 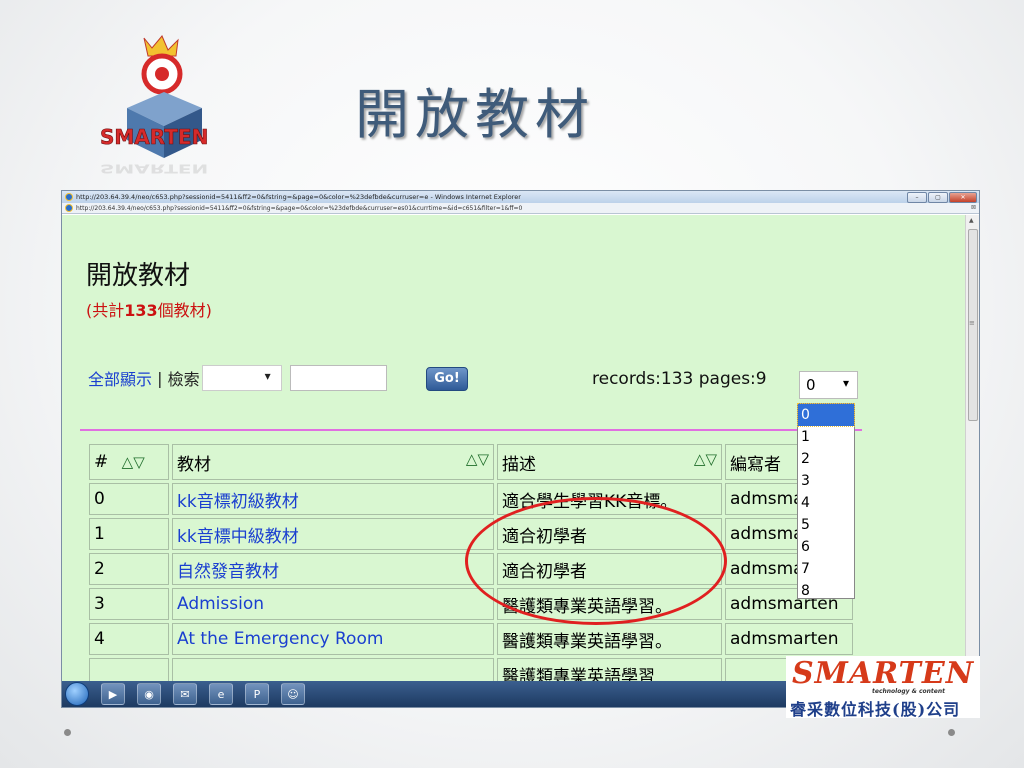 What do you see at coordinates (755, 464) in the screenshot?
I see `header-label: 編寫者` at bounding box center [755, 464].